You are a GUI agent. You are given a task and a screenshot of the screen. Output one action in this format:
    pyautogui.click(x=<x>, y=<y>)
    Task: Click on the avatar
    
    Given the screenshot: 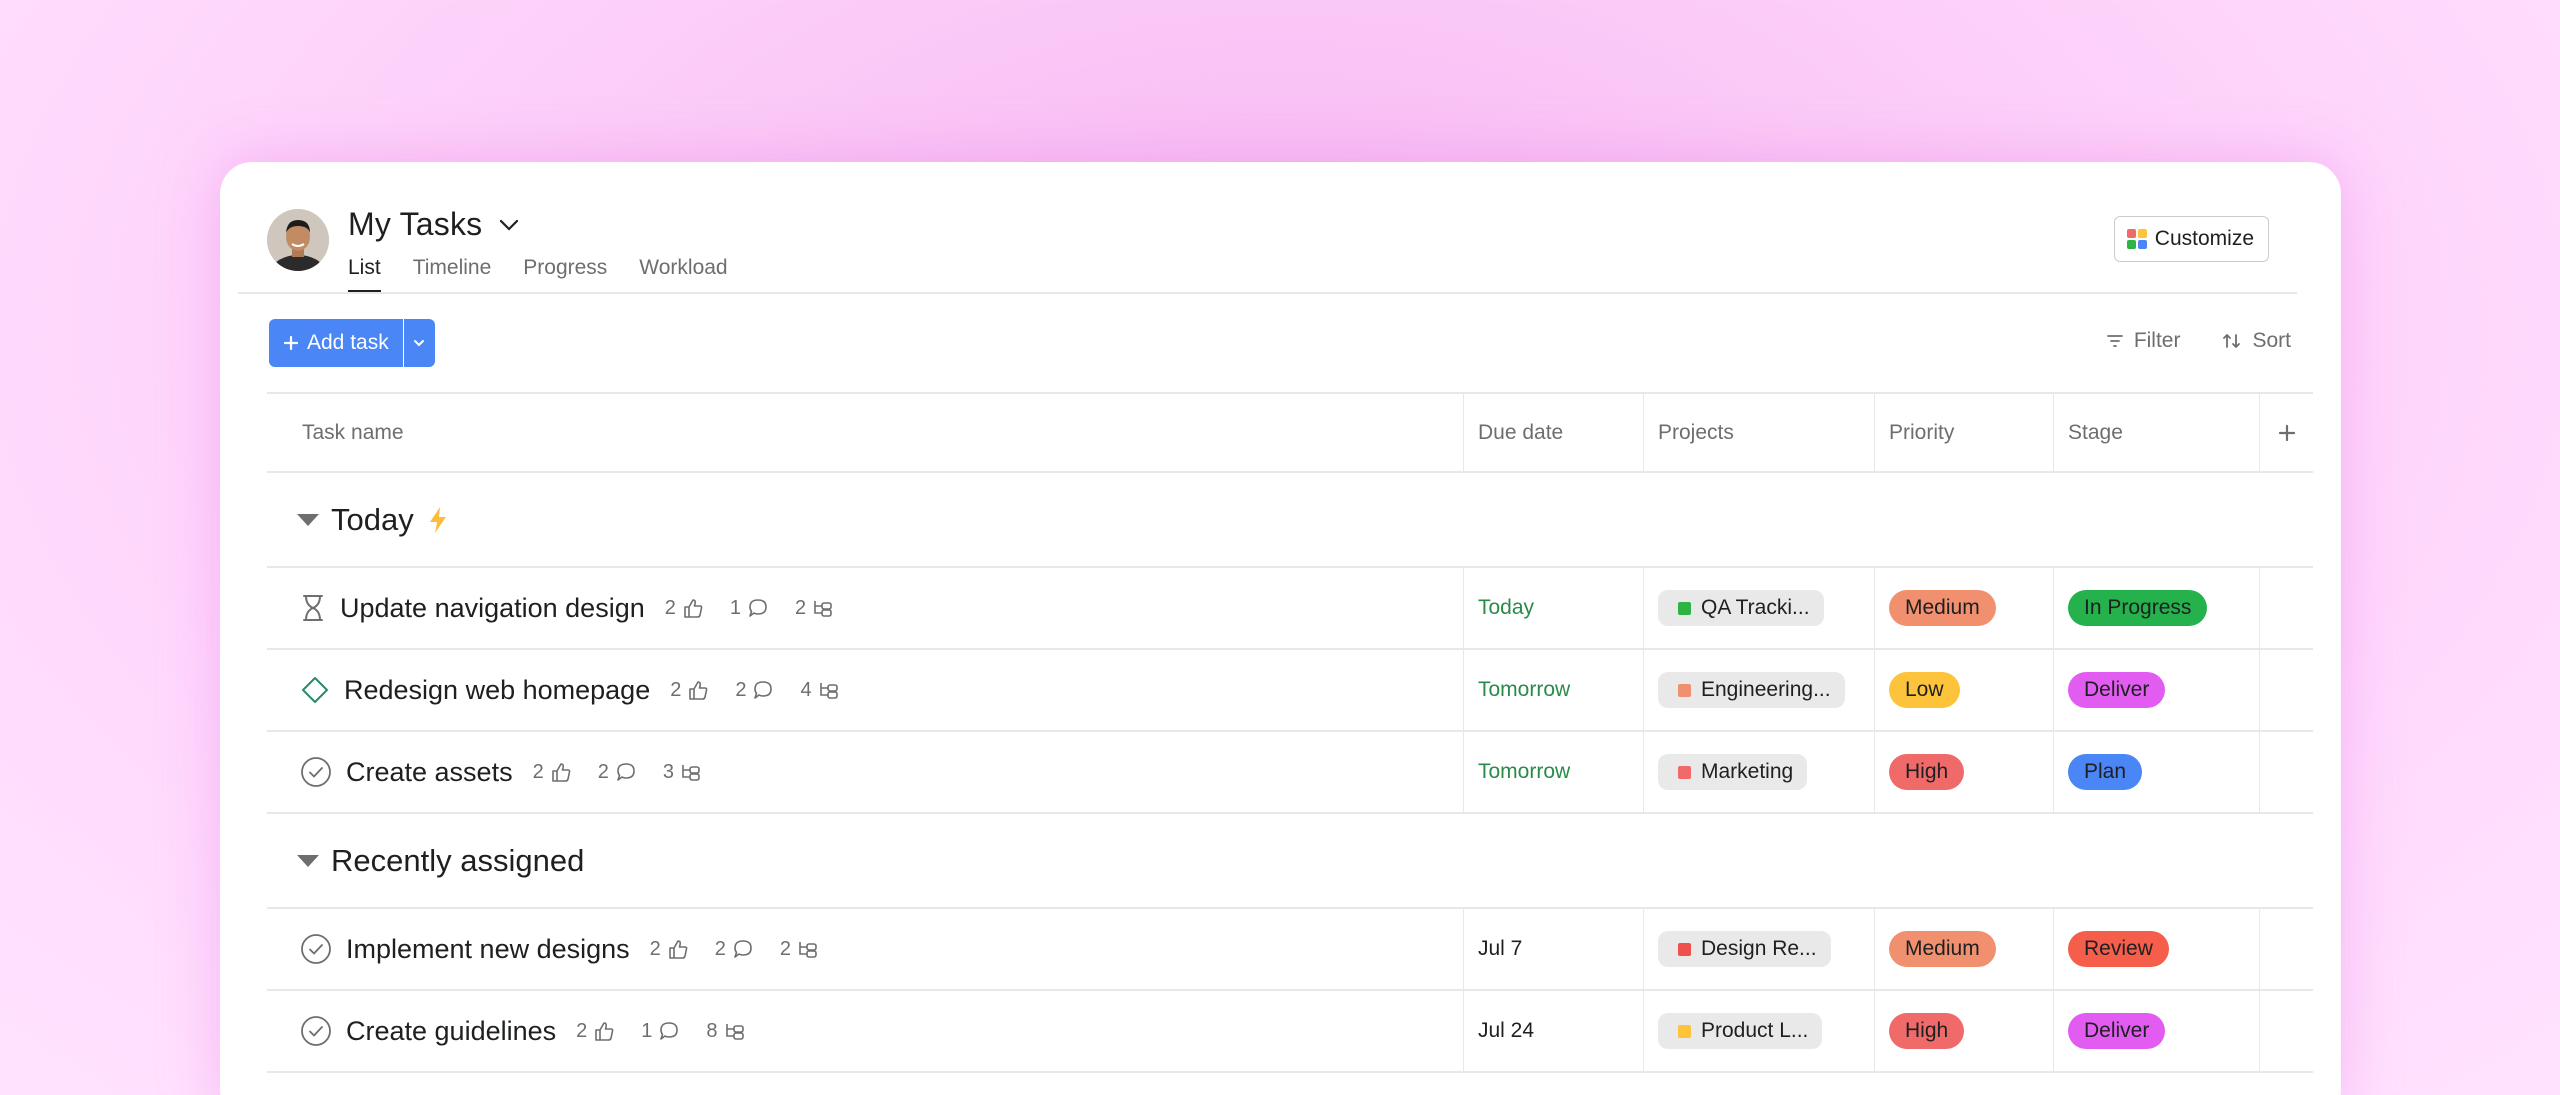 What is the action you would take?
    pyautogui.click(x=298, y=240)
    